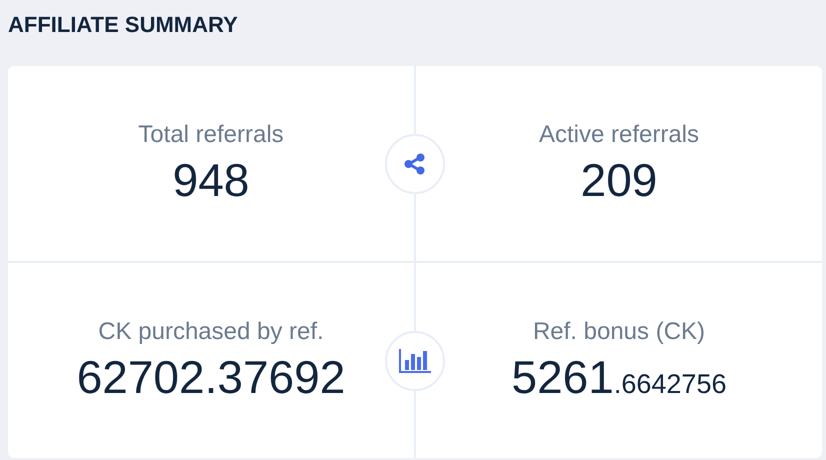  What do you see at coordinates (123, 25) in the screenshot?
I see `section-title: AFFILIATE SUMMARY` at bounding box center [123, 25].